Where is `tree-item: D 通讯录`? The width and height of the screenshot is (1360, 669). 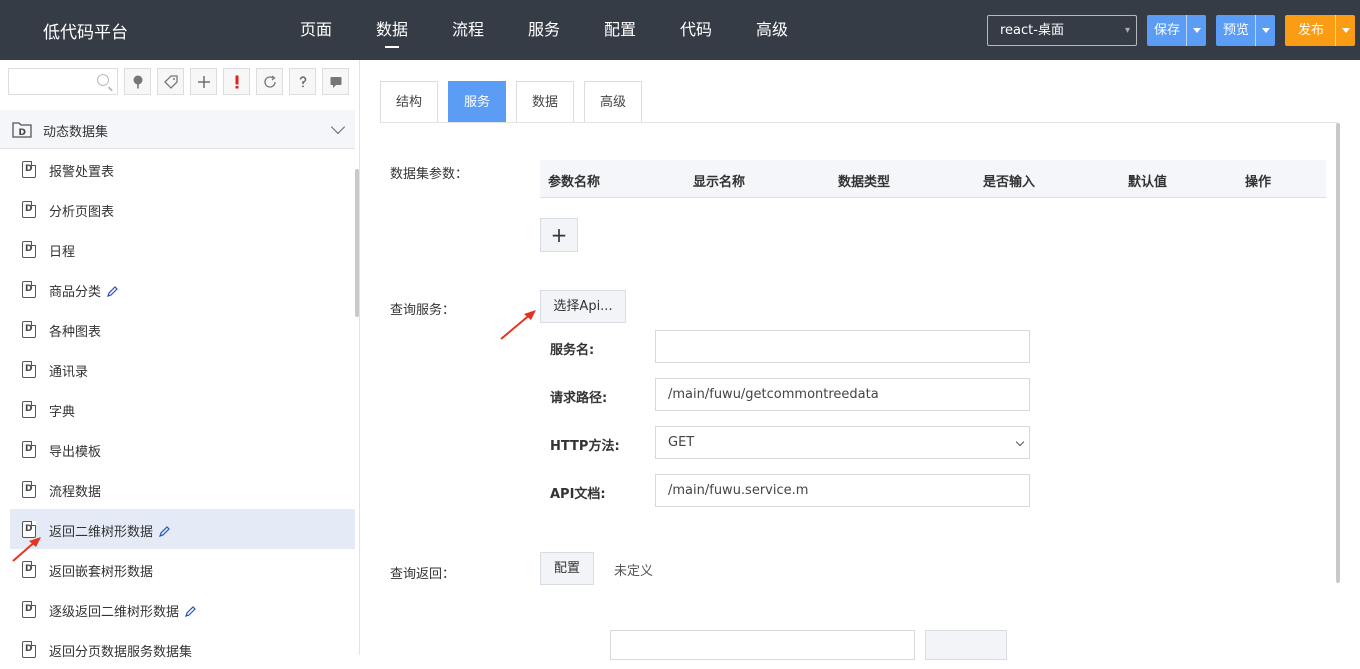
tree-item: D 通讯录 is located at coordinates (177, 369).